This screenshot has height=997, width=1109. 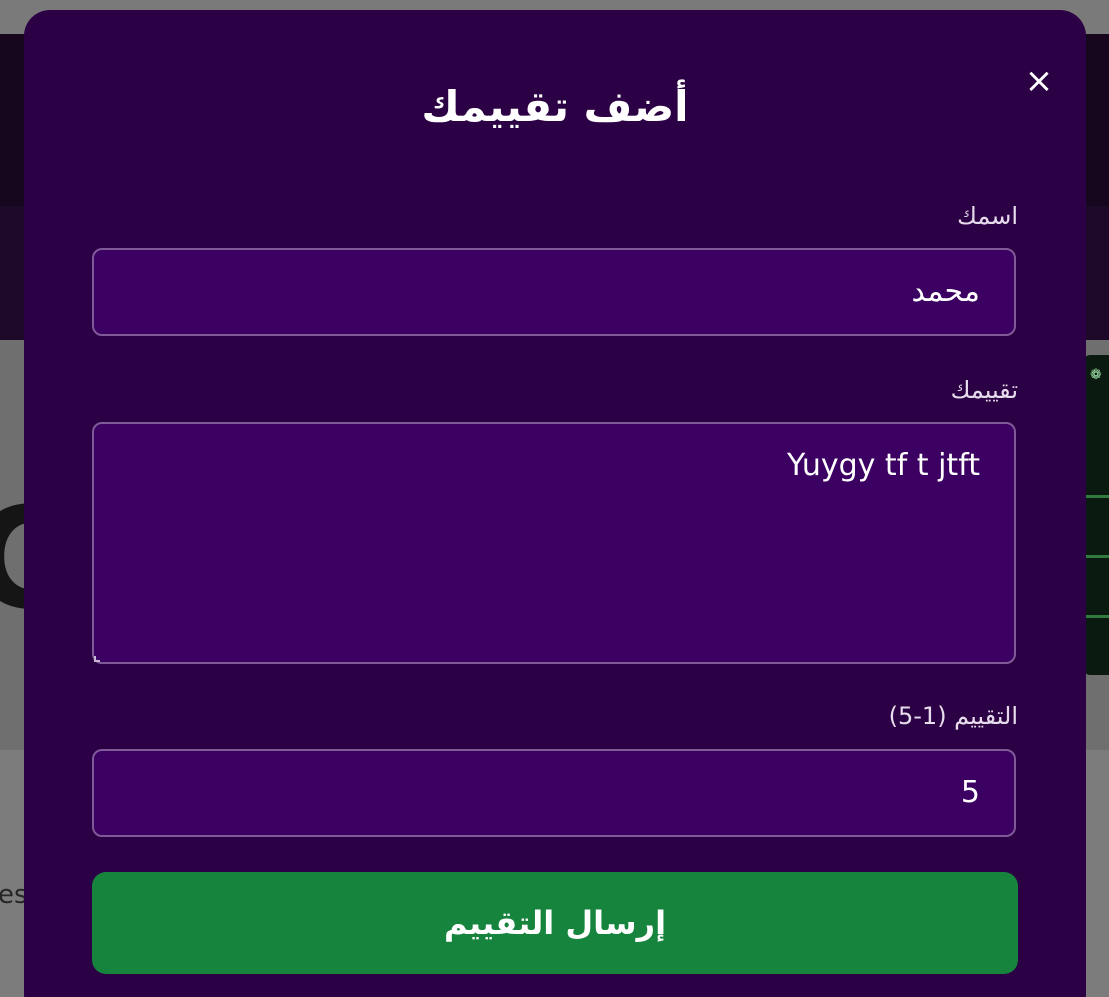 I want to click on resize-handle-icon, so click(x=97, y=659).